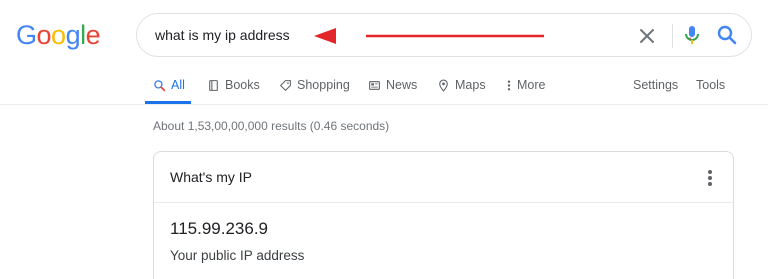  What do you see at coordinates (692, 35) in the screenshot?
I see `mic-icon` at bounding box center [692, 35].